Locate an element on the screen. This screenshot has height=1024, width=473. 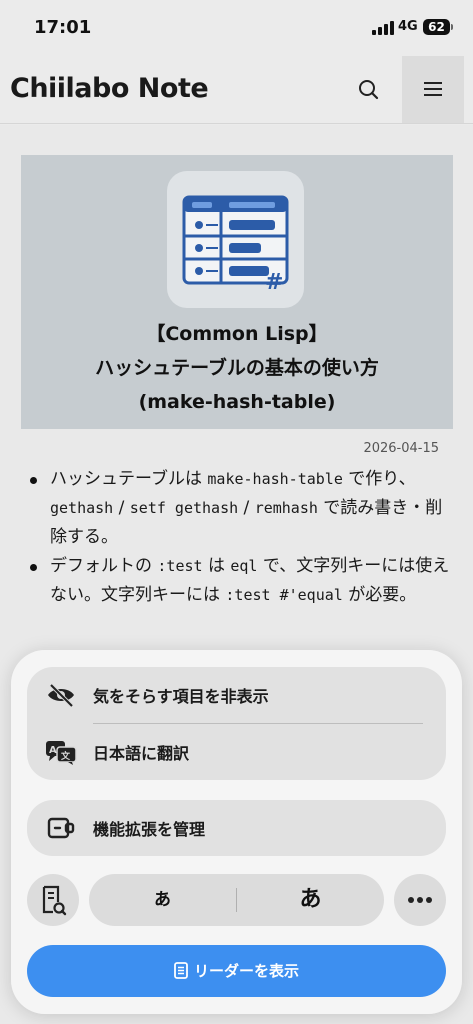
manage-extensions-label: 機能拡張を管理 is located at coordinates (149, 829).